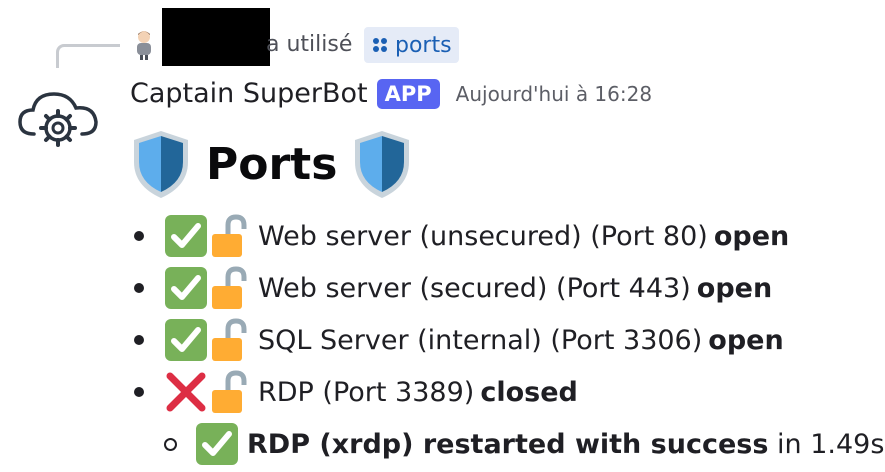 This screenshot has height=472, width=885. I want to click on bot-avatar-cloud-gear-icon, so click(58, 117).